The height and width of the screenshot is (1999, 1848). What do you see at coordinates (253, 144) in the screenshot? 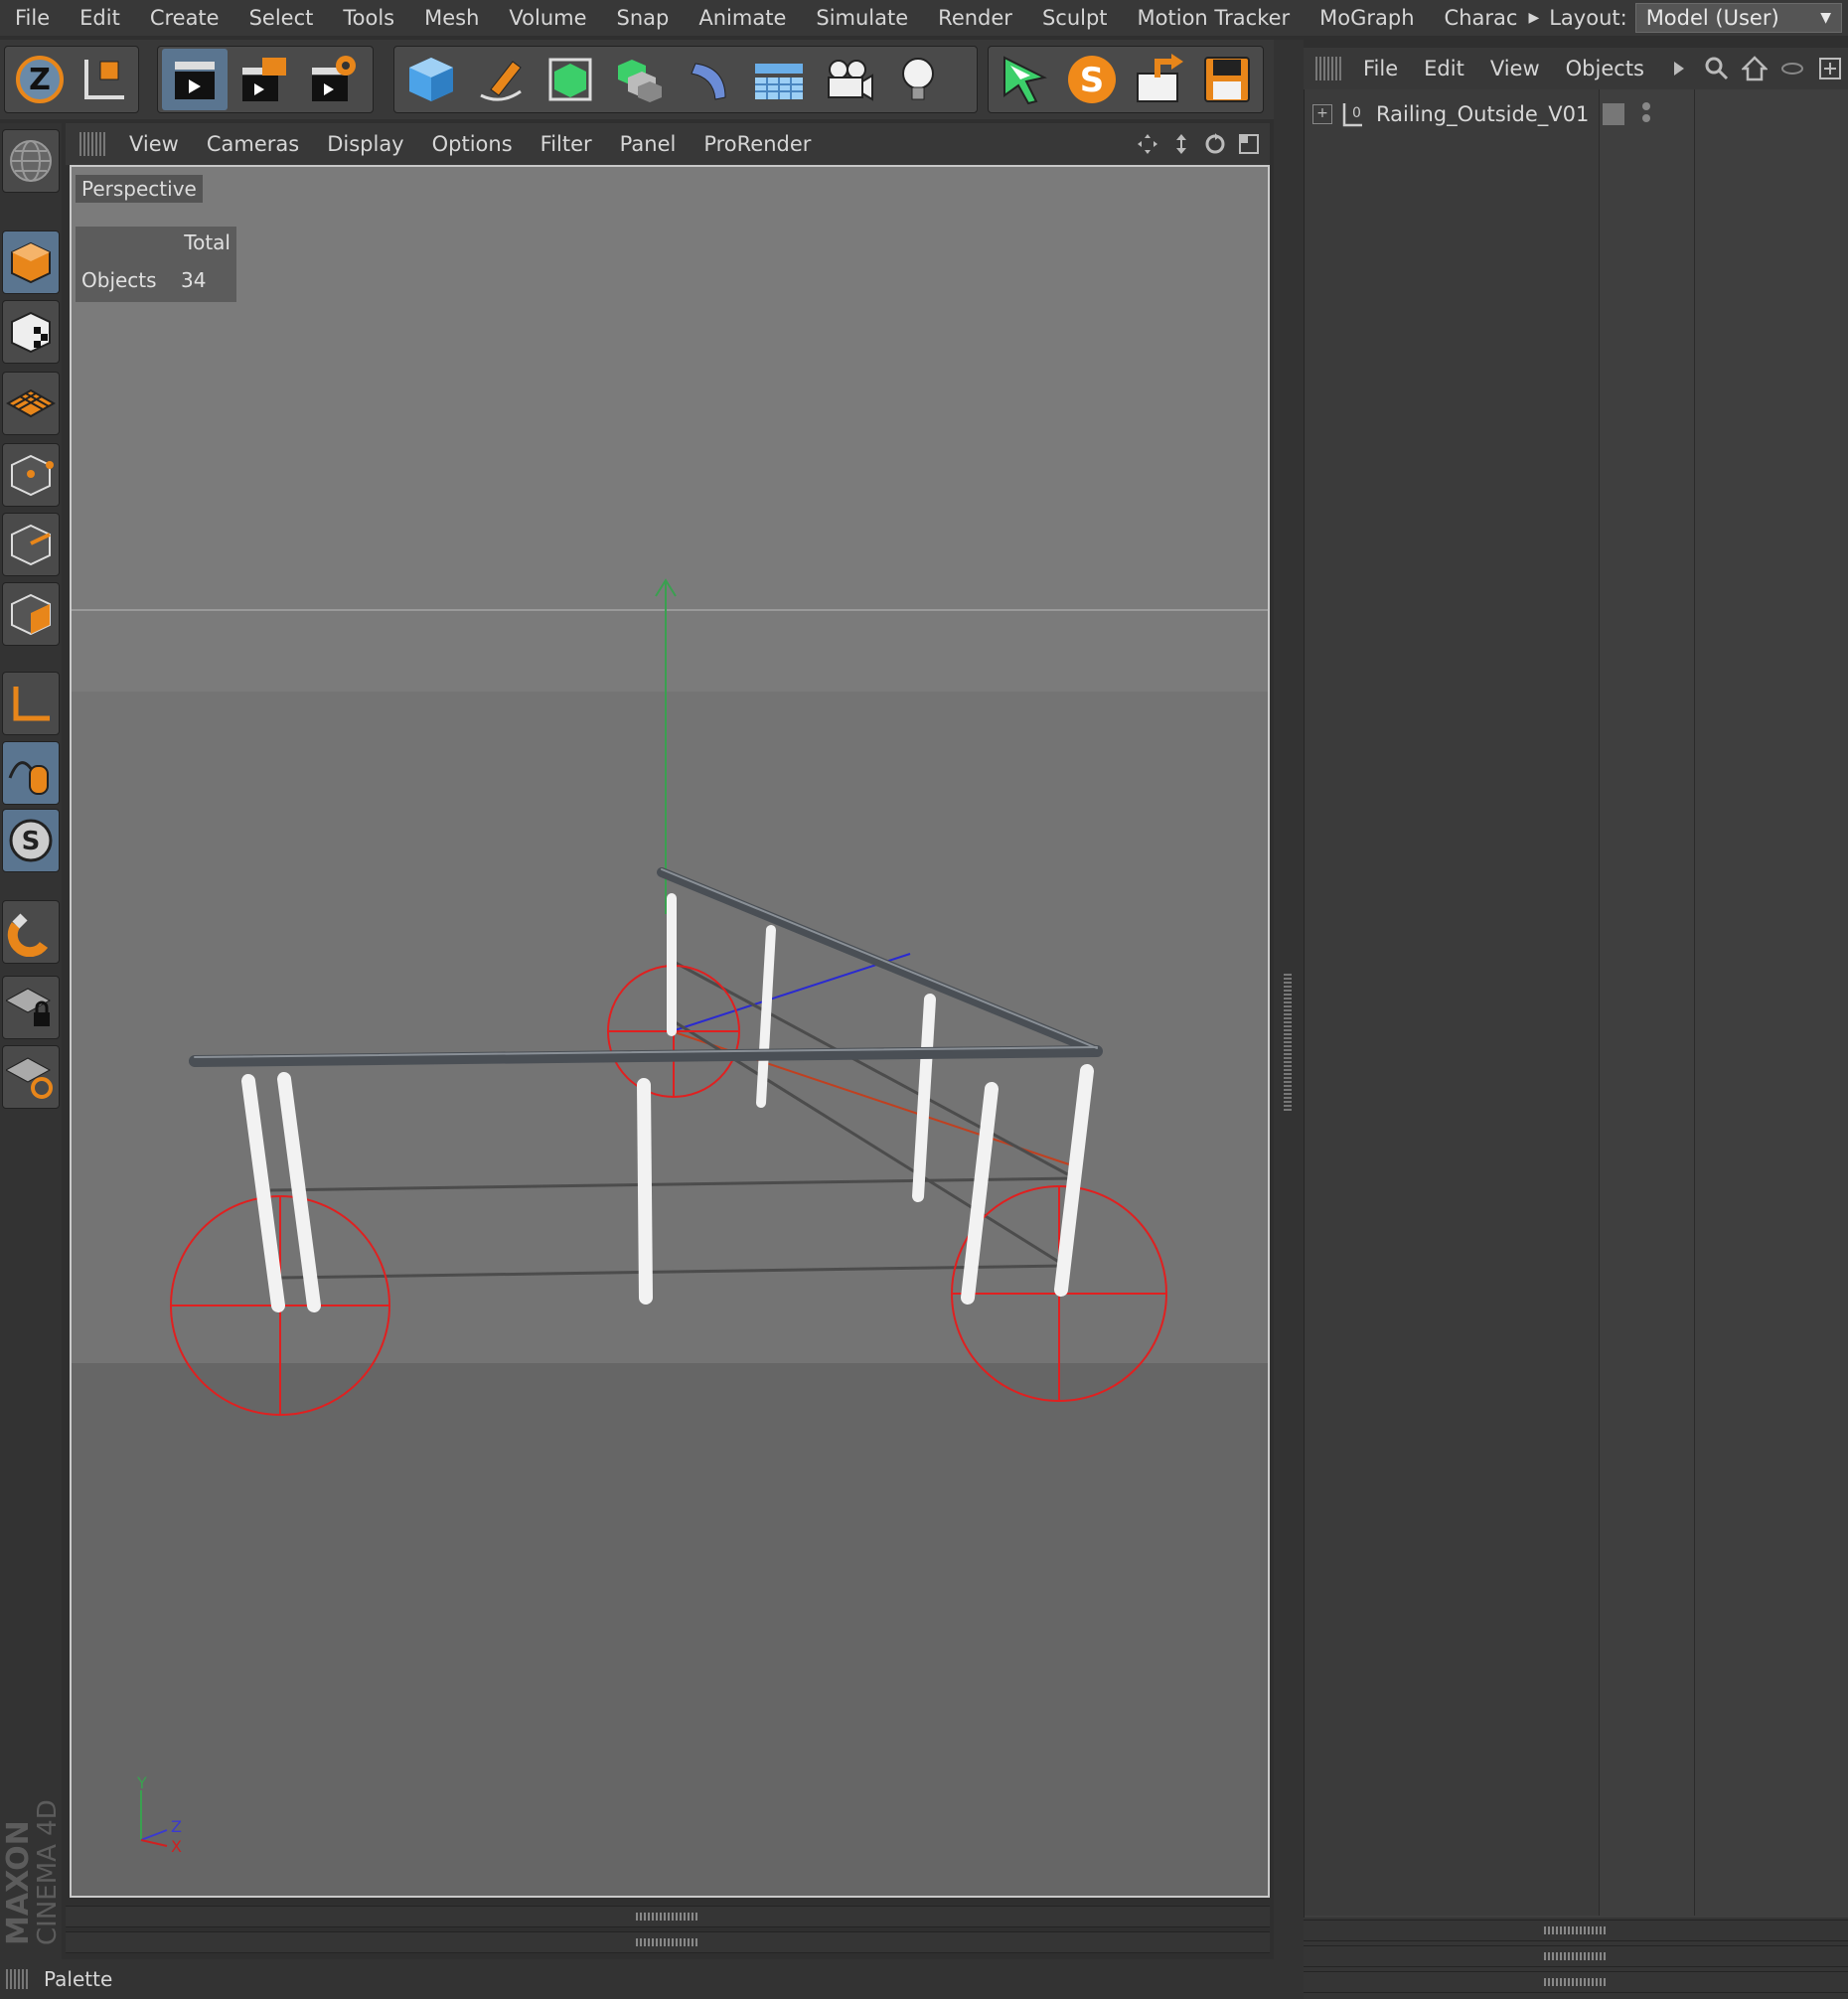
I see `viewport-menu-cameras: Cameras` at bounding box center [253, 144].